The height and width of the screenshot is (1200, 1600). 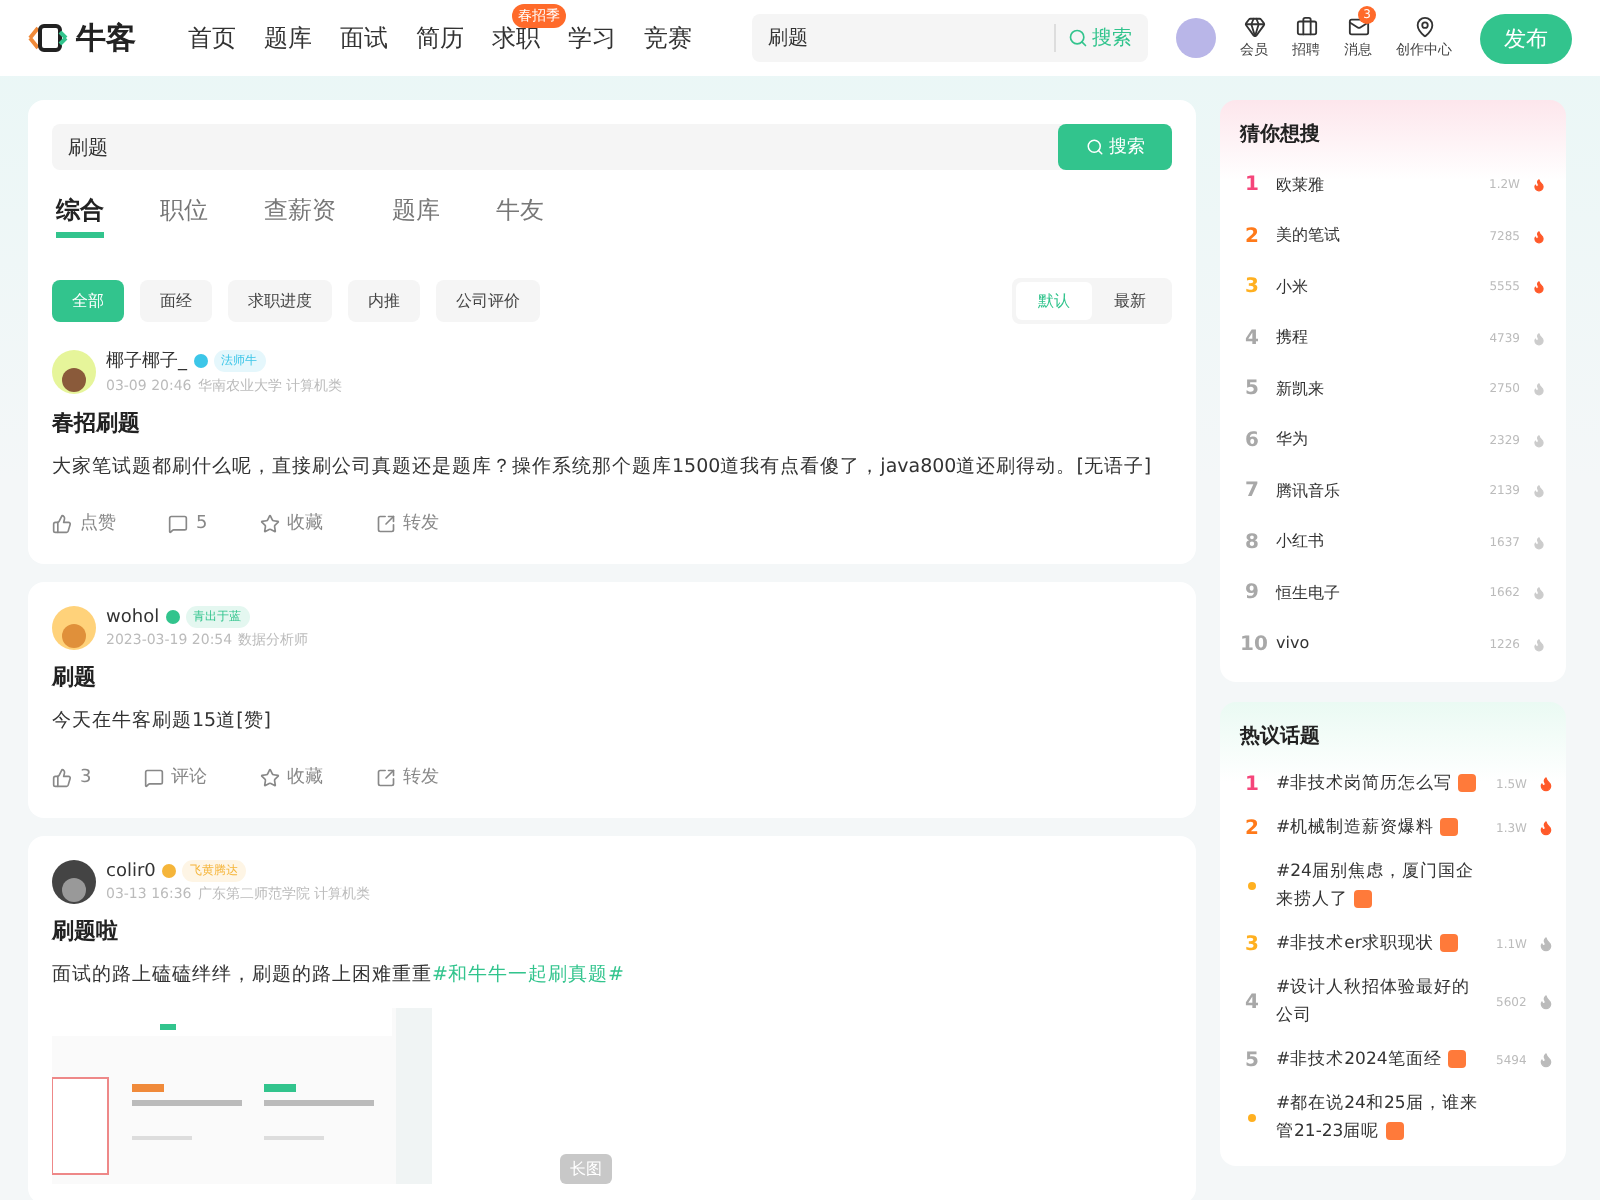 What do you see at coordinates (1376, 886) in the screenshot?
I see `topic-title: #24届别焦虑，厦门国企来捞人了` at bounding box center [1376, 886].